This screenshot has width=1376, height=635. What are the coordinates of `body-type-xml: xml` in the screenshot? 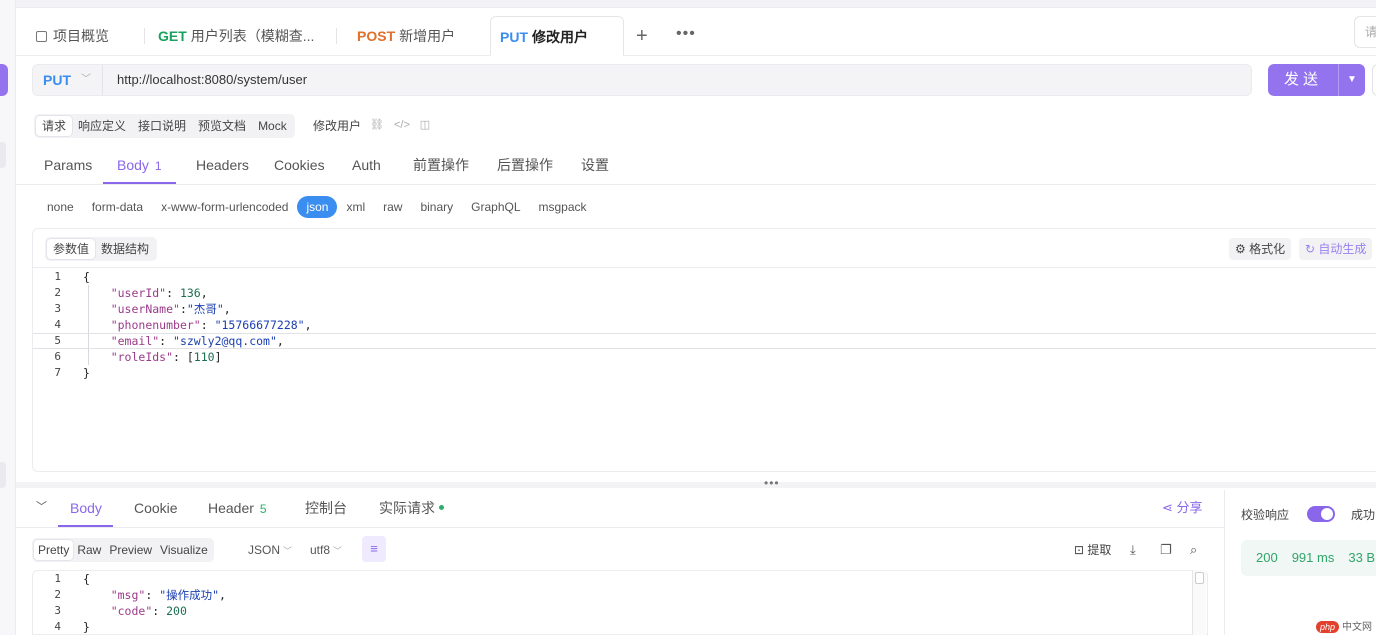 It's located at (355, 207).